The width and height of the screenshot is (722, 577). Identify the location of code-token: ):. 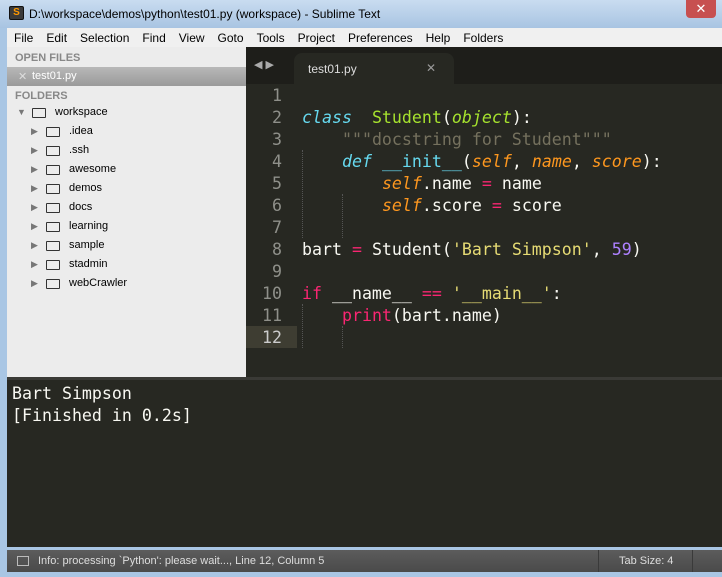
(521, 117).